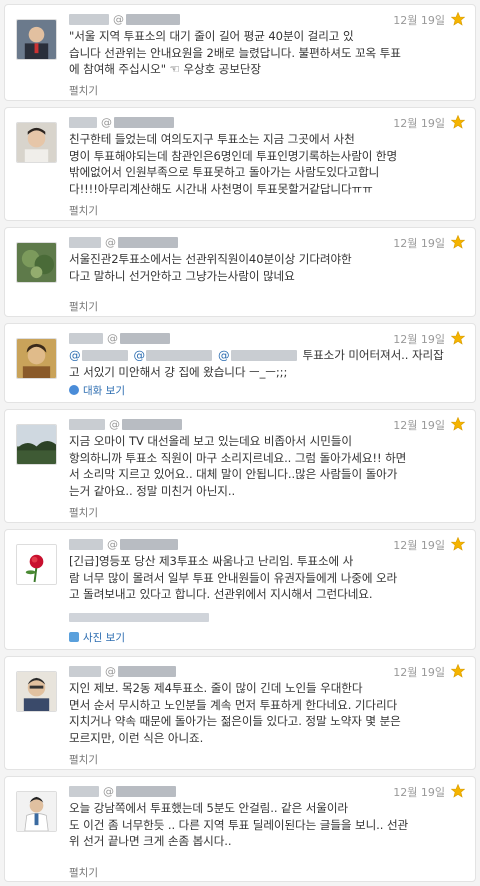 This screenshot has height=886, width=480. What do you see at coordinates (182, 275) in the screenshot?
I see `tweet-line: 다고 말하니 선거안하고 그냥가는사람이 많네요` at bounding box center [182, 275].